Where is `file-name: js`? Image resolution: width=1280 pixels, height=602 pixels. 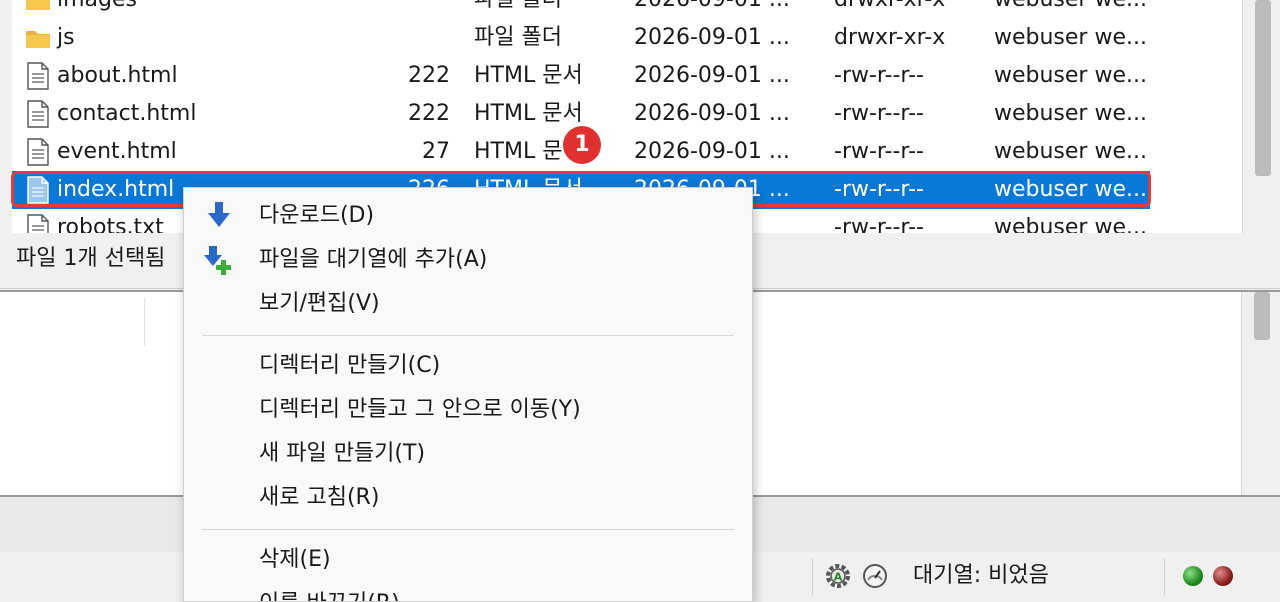
file-name: js is located at coordinates (66, 37).